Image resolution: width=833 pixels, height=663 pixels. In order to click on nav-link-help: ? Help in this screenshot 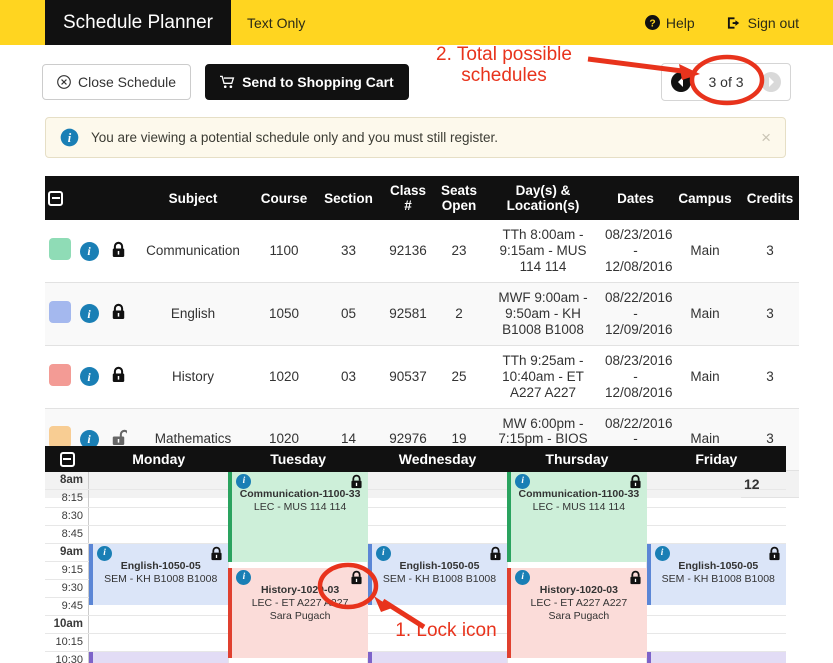, I will do `click(670, 22)`.